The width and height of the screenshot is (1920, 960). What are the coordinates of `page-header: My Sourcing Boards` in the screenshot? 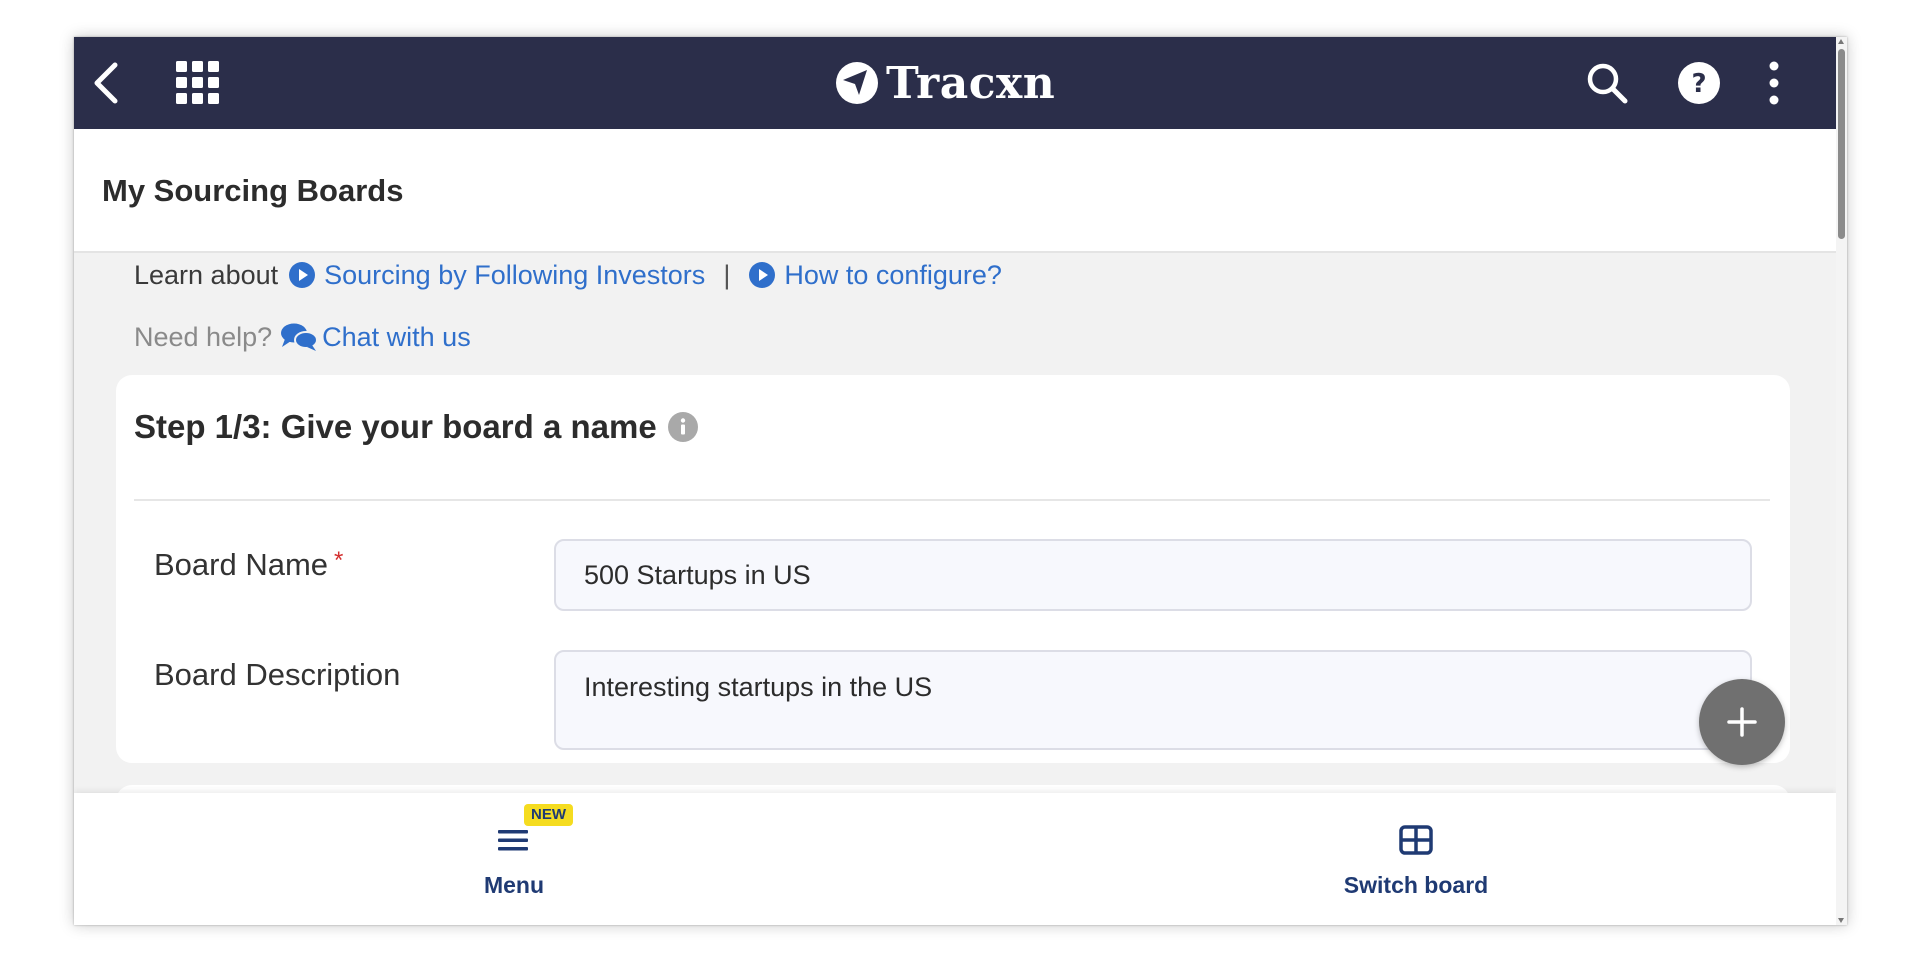 It's located at (955, 191).